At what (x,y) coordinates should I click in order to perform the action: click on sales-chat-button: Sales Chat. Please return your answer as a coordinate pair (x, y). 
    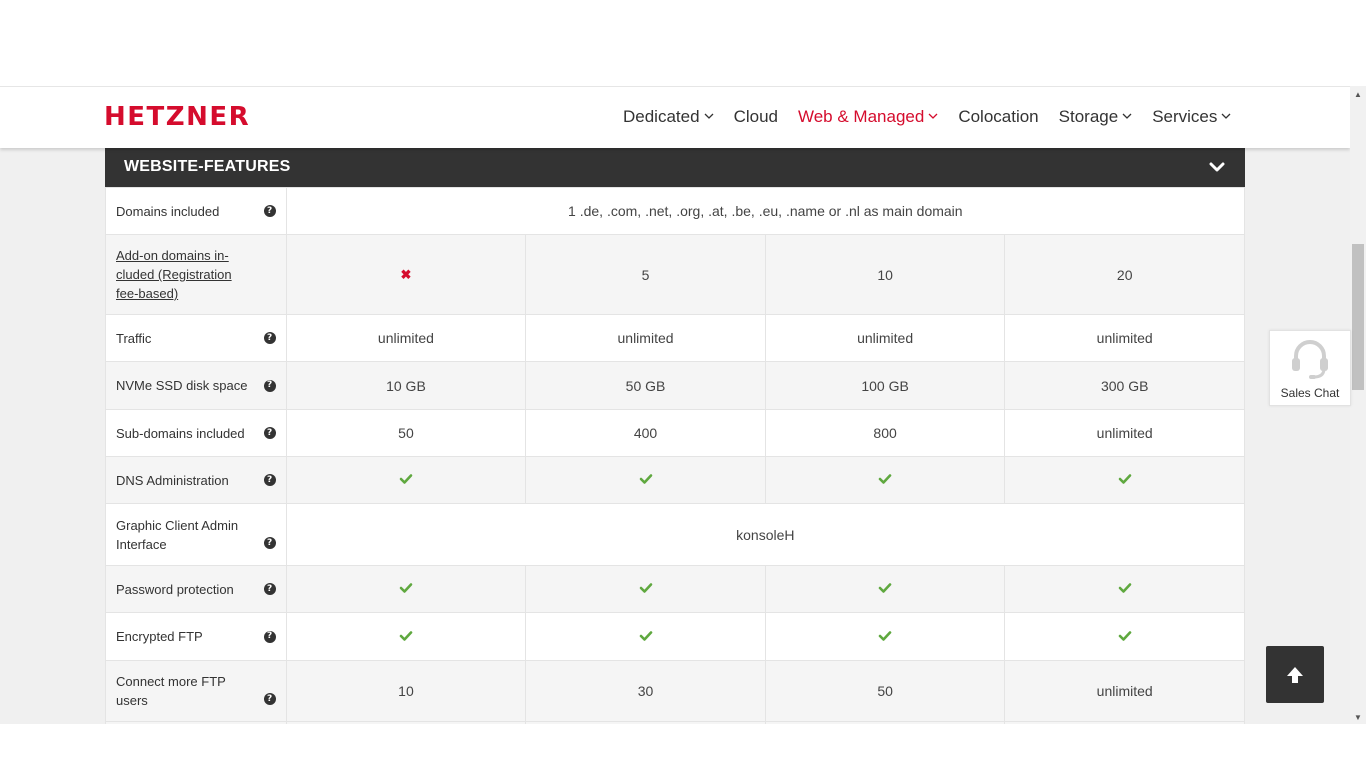
    Looking at the image, I should click on (1310, 368).